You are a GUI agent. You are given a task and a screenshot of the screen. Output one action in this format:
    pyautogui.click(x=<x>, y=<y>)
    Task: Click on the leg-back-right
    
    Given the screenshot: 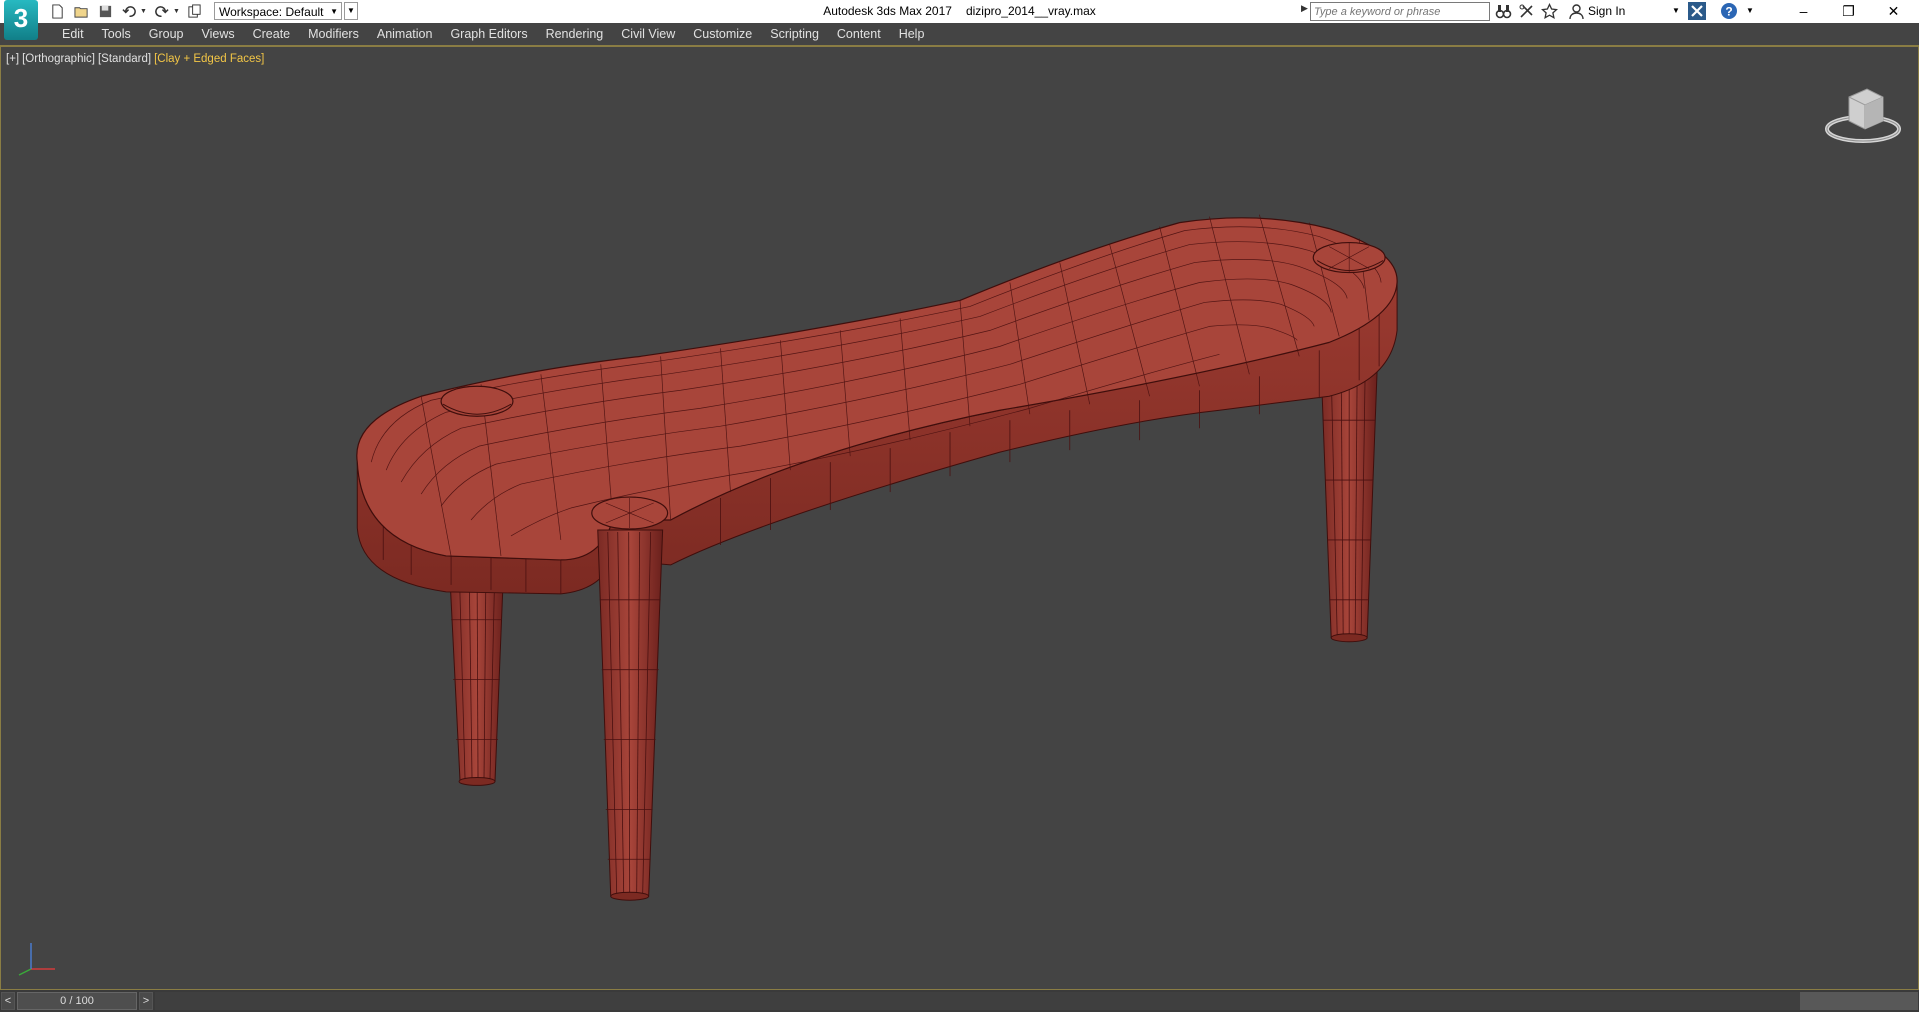 What is the action you would take?
    pyautogui.click(x=1349, y=506)
    